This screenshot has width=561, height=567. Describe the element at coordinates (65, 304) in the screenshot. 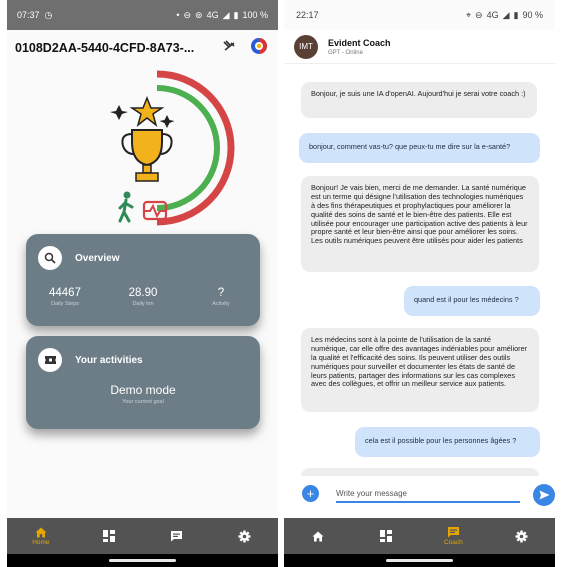

I see `stat-label: Daily Steps` at that location.